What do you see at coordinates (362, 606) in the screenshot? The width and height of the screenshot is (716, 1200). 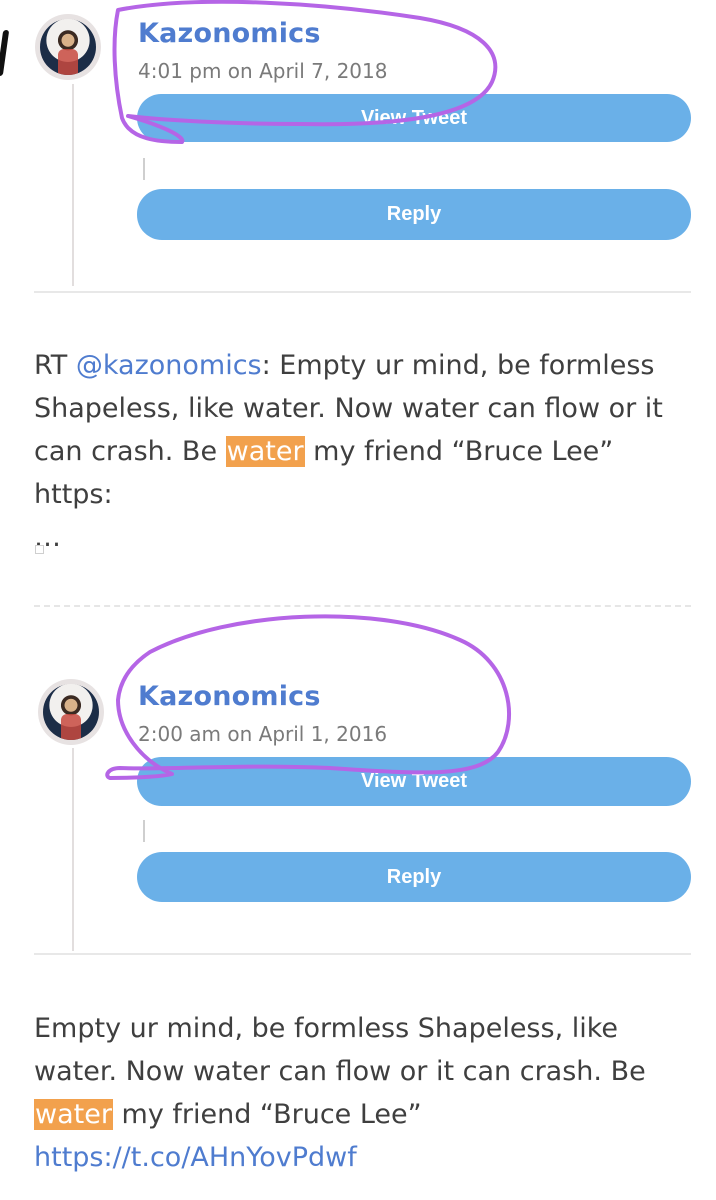 I see `section-divider-dashed` at bounding box center [362, 606].